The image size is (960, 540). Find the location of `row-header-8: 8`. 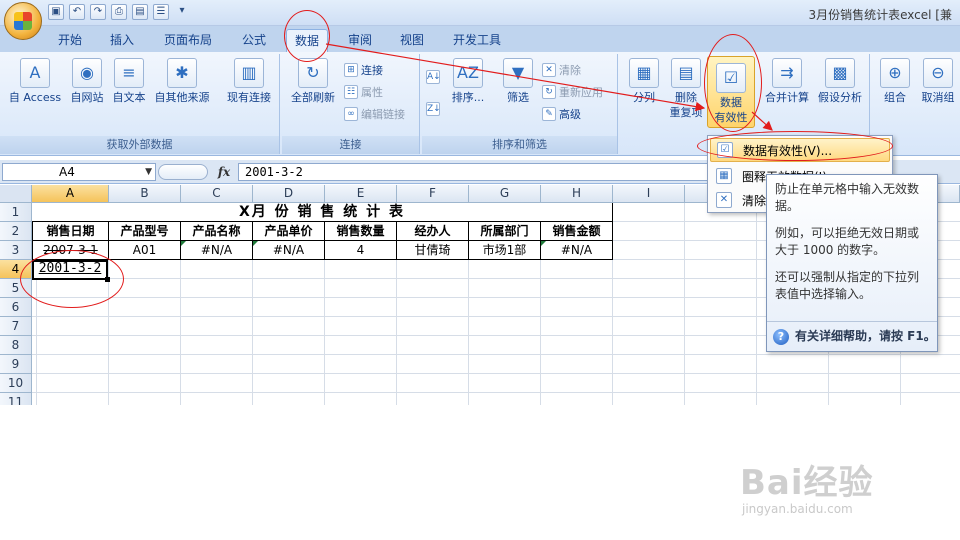

row-header-8: 8 is located at coordinates (16, 345).